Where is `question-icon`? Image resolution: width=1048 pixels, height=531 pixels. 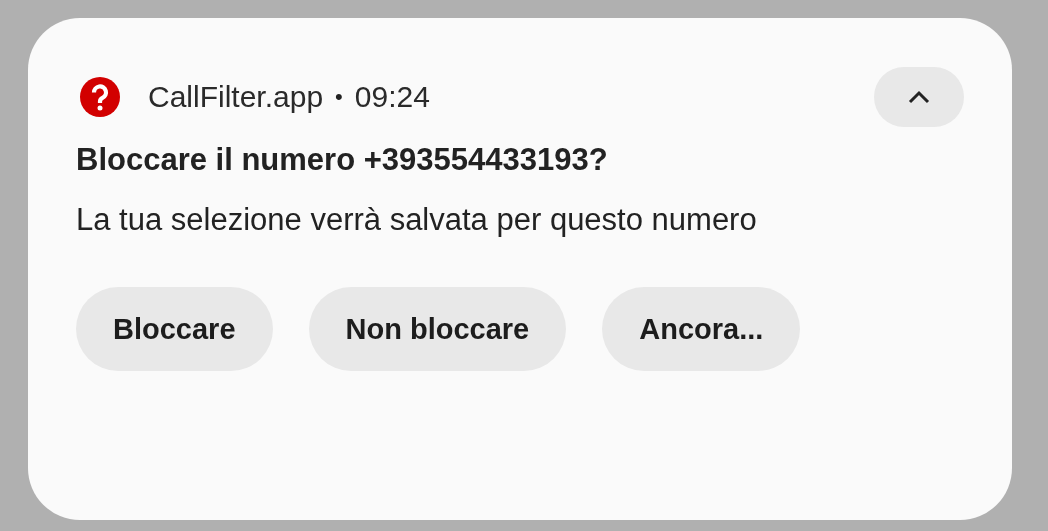
question-icon is located at coordinates (100, 97).